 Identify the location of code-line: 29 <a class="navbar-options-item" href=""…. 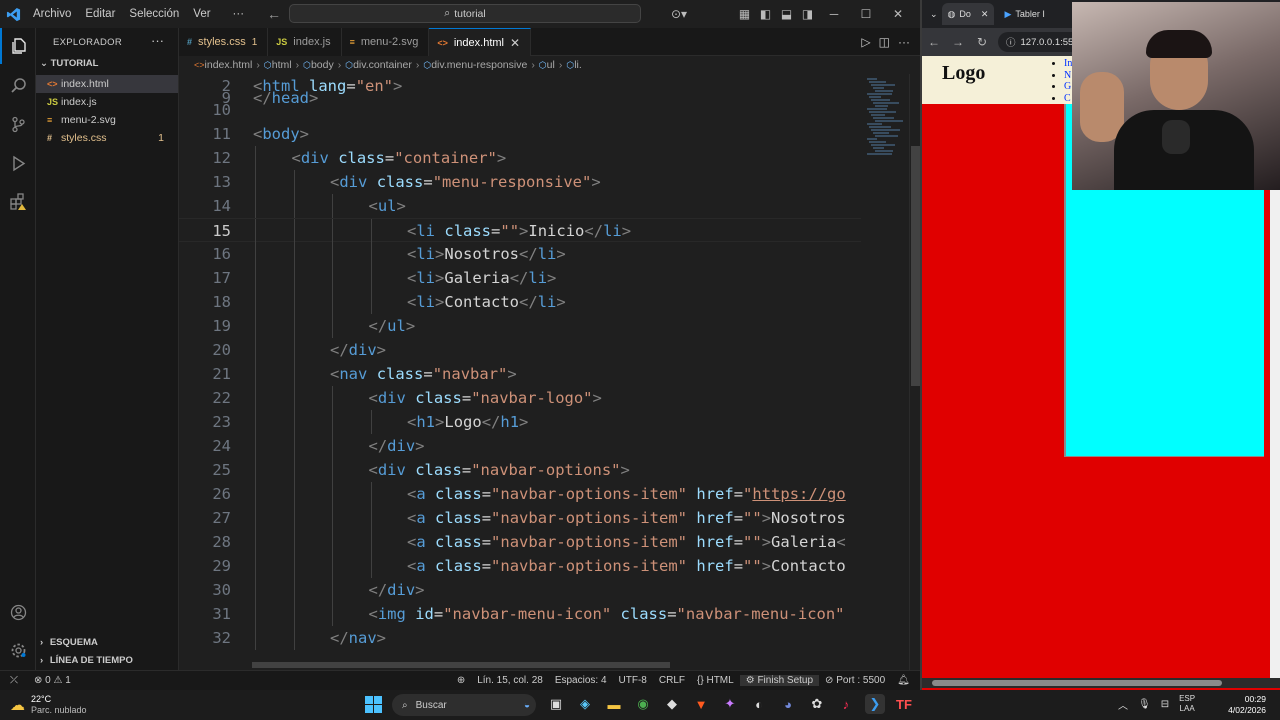
(520, 566).